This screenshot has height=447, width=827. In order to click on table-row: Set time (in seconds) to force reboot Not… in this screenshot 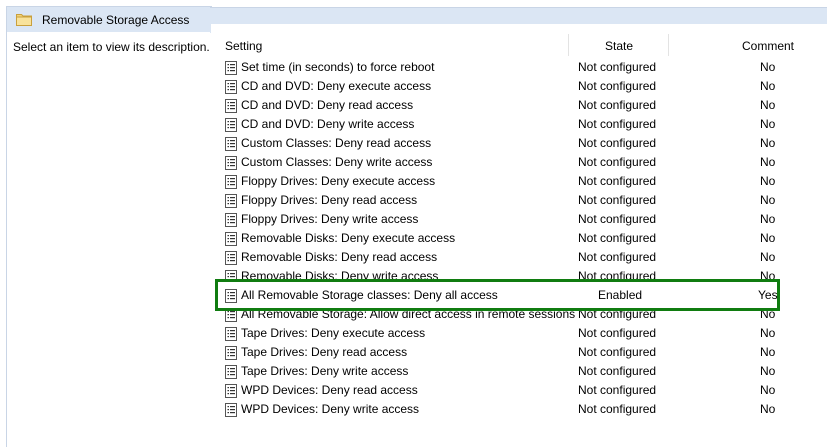, I will do `click(519, 67)`.